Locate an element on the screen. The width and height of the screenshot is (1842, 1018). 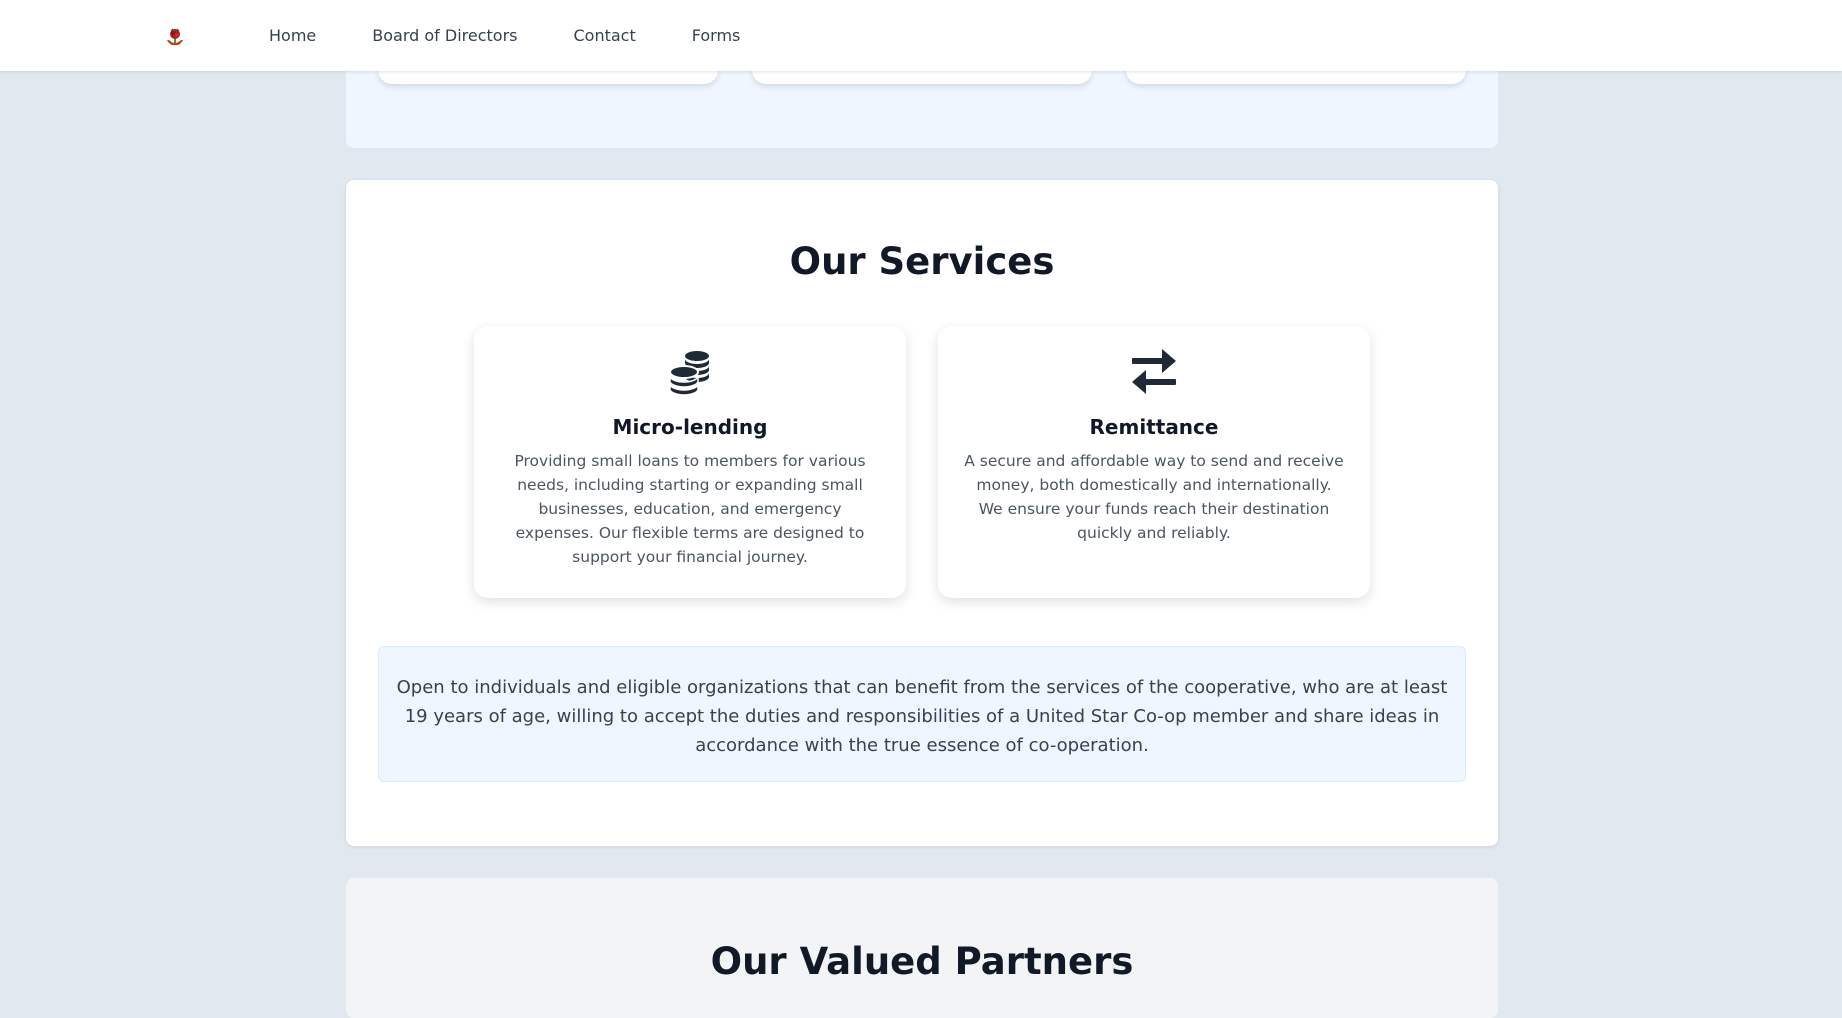
partners-title: Our Valued Partners is located at coordinates (922, 961).